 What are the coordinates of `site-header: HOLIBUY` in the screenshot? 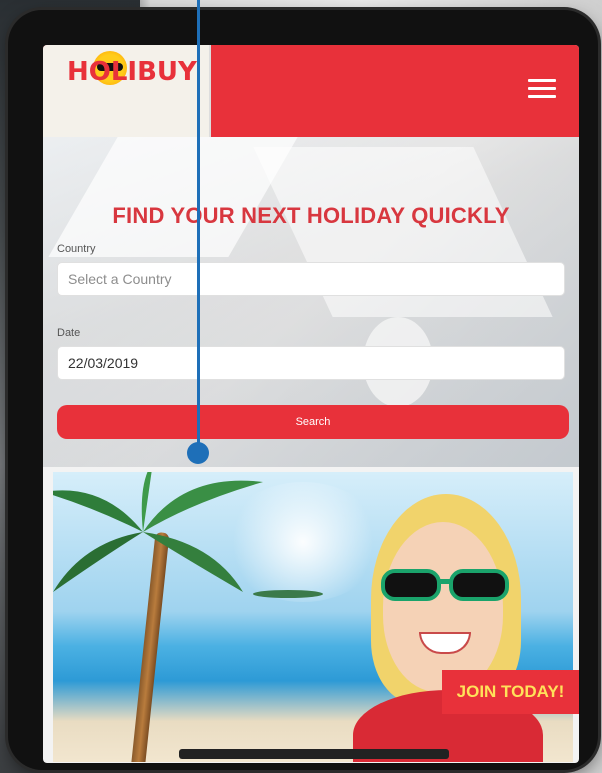 It's located at (311, 91).